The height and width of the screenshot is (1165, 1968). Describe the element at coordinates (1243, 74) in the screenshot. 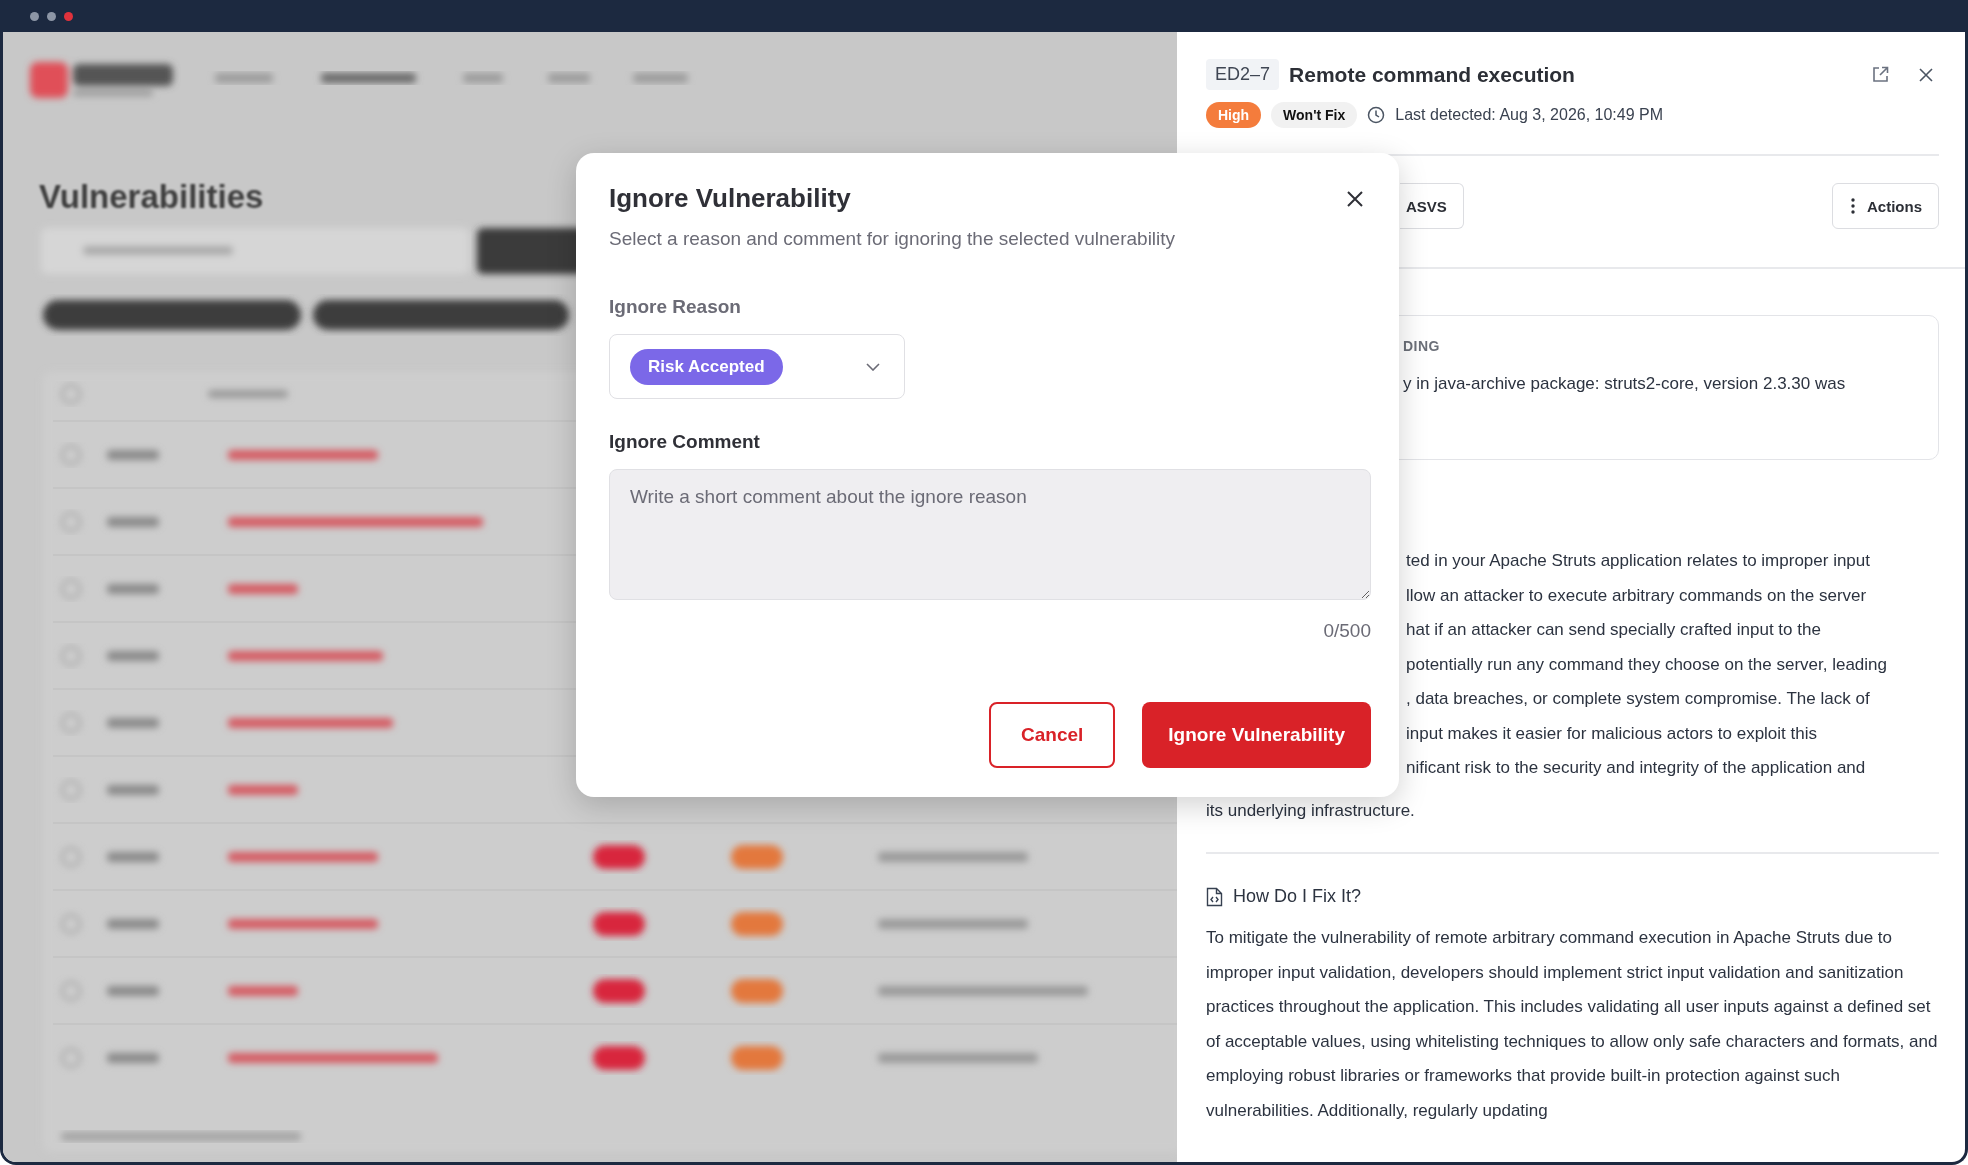

I see `issue-id: ED2–7` at that location.